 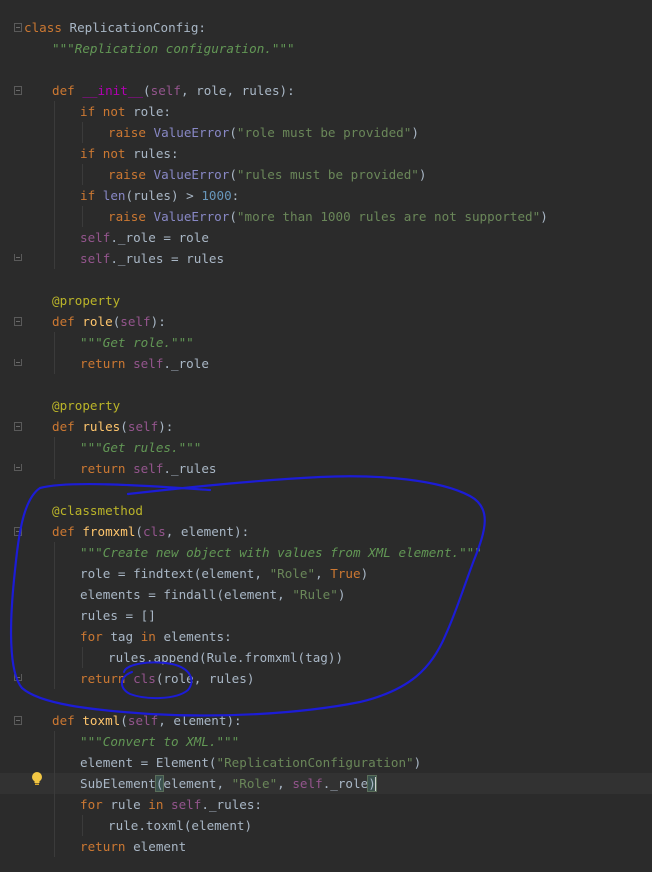 What do you see at coordinates (326, 27) in the screenshot?
I see `code-line: class ReplicationConfig:` at bounding box center [326, 27].